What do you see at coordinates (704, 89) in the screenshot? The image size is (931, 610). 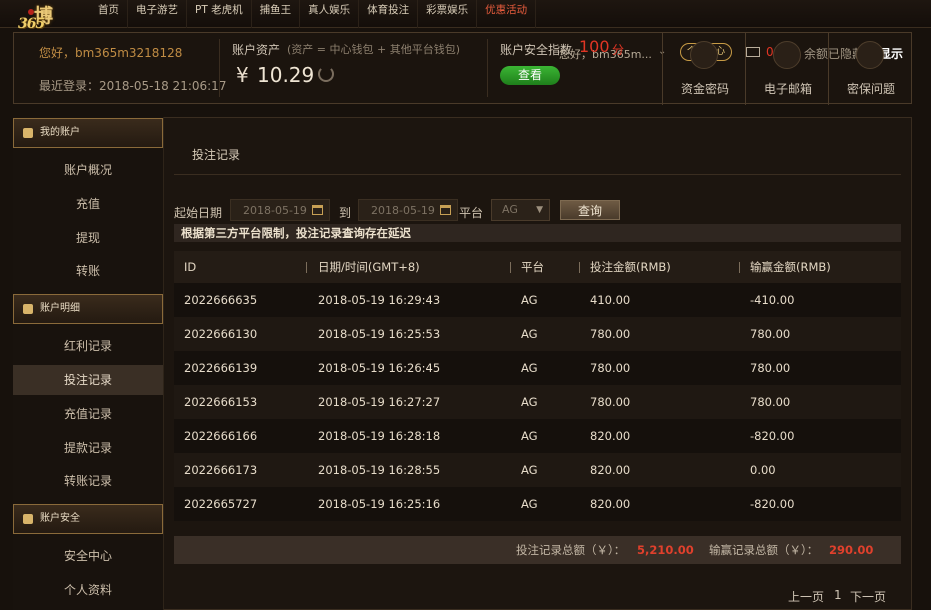 I see `quick-link-label: 资金密码` at bounding box center [704, 89].